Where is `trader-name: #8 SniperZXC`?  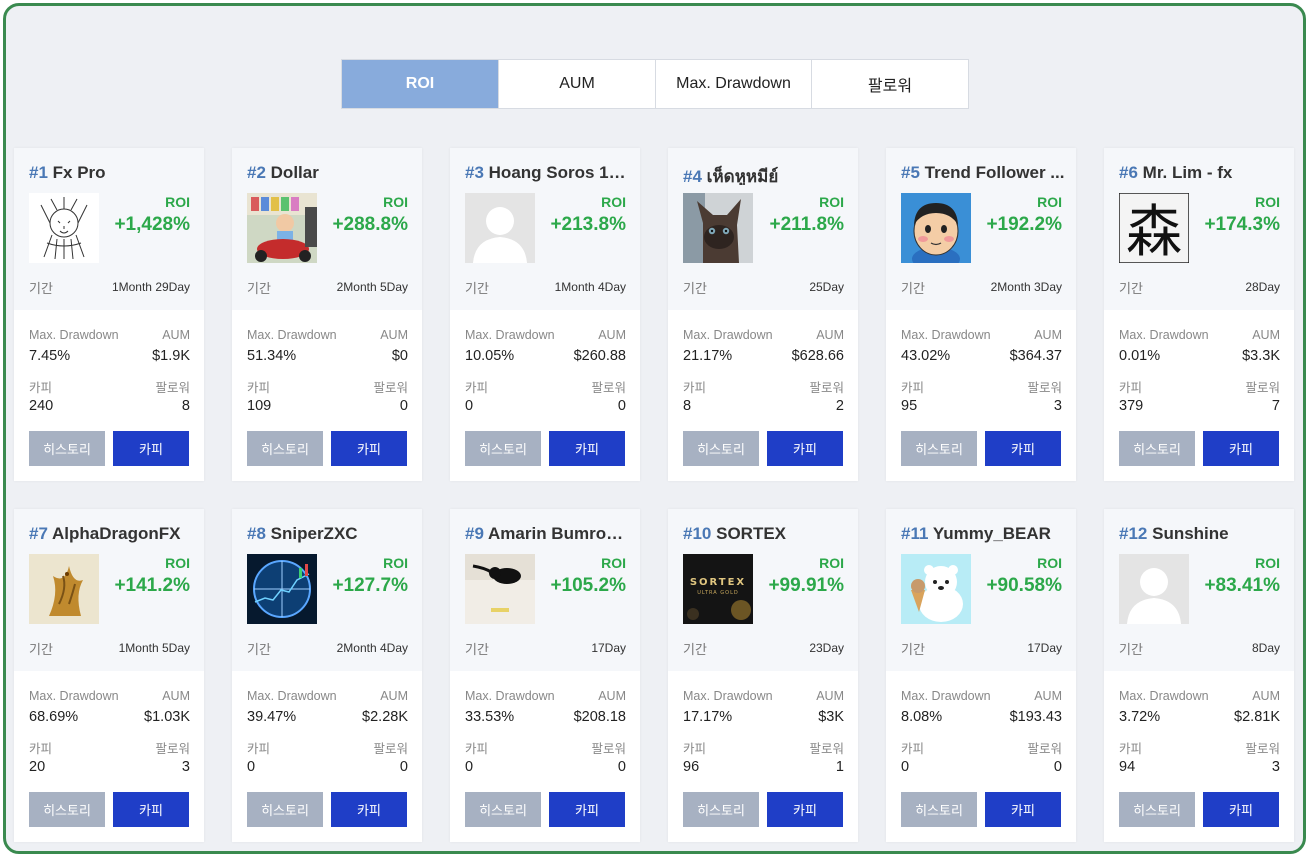
trader-name: #8 SniperZXC is located at coordinates (329, 535).